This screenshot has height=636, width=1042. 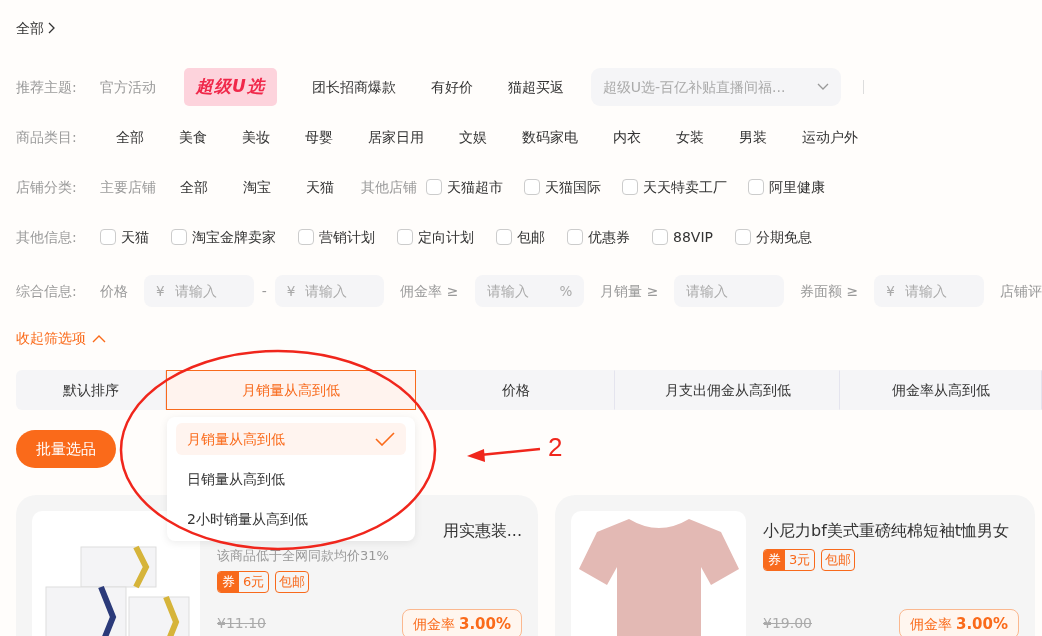 I want to click on filter-label: 商品类目:, so click(x=47, y=137).